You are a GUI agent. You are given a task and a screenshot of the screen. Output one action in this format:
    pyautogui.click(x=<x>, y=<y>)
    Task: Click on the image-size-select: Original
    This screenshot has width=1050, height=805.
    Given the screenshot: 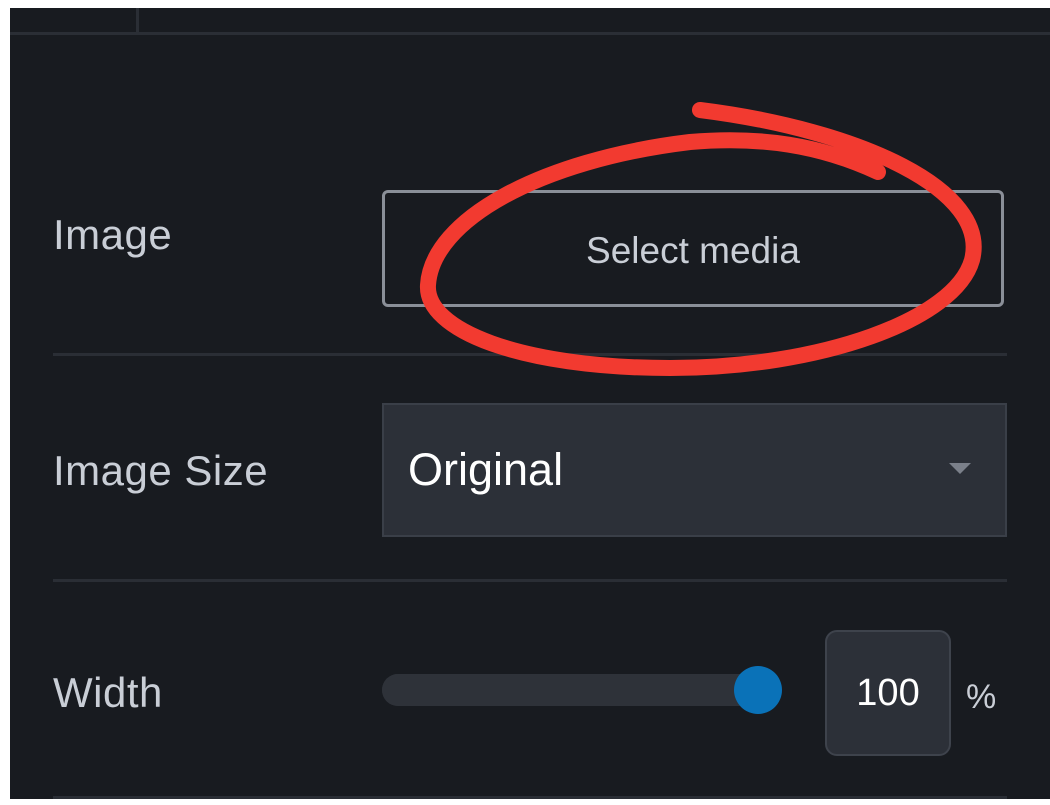 What is the action you would take?
    pyautogui.click(x=694, y=470)
    